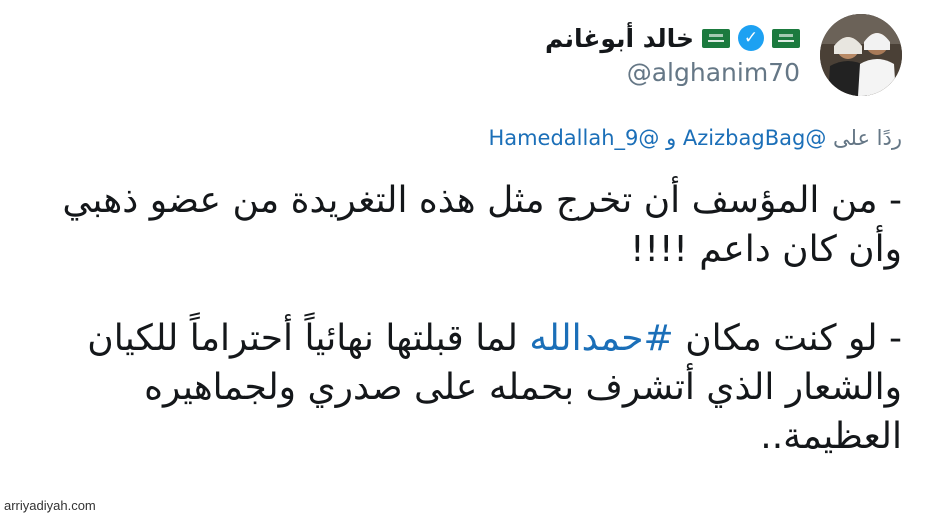 The width and height of the screenshot is (950, 519). What do you see at coordinates (867, 138) in the screenshot?
I see `reply-prefix: ردًا على` at bounding box center [867, 138].